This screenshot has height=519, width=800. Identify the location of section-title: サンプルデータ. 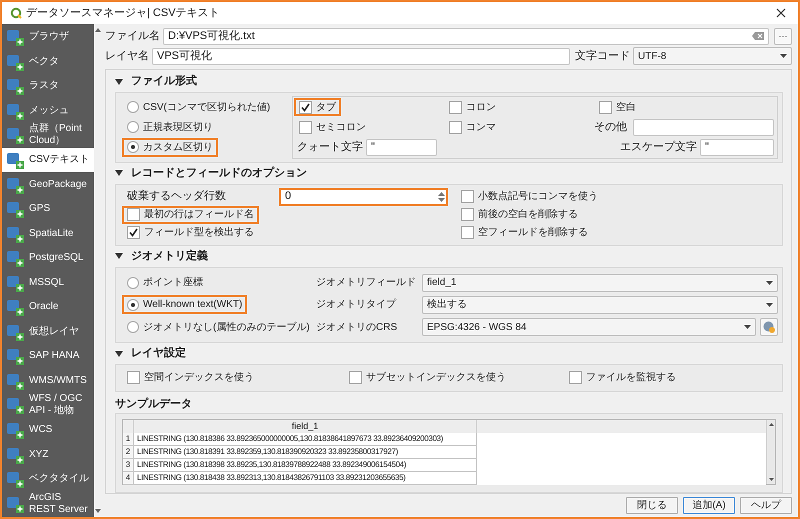
(154, 403).